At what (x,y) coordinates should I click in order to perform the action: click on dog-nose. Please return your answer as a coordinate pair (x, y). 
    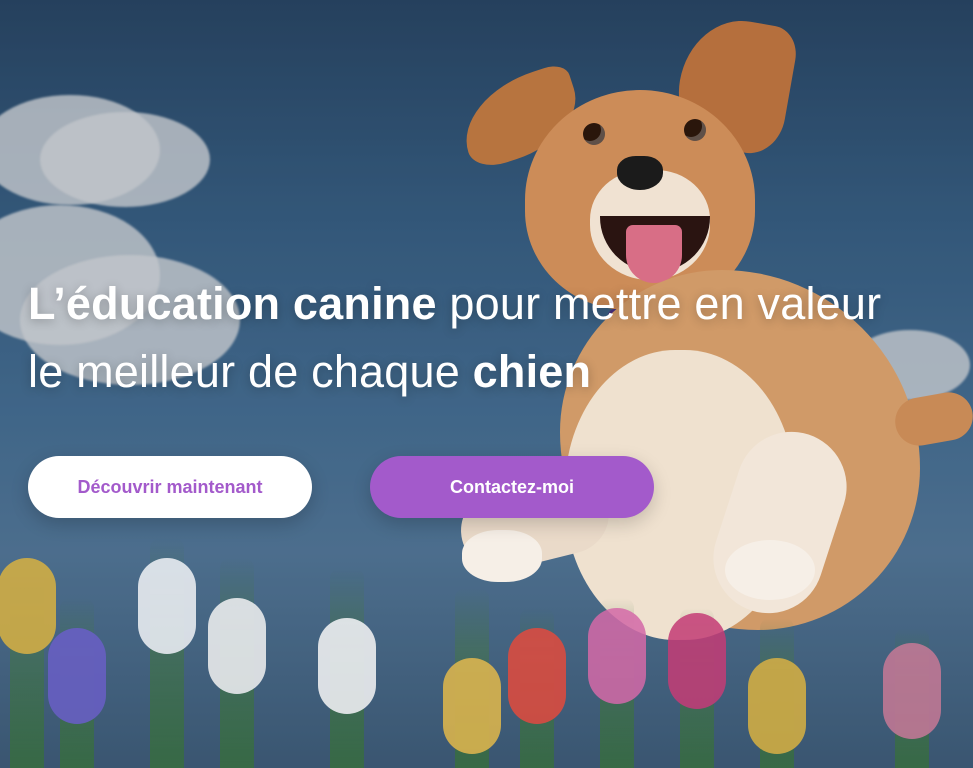
    Looking at the image, I should click on (640, 173).